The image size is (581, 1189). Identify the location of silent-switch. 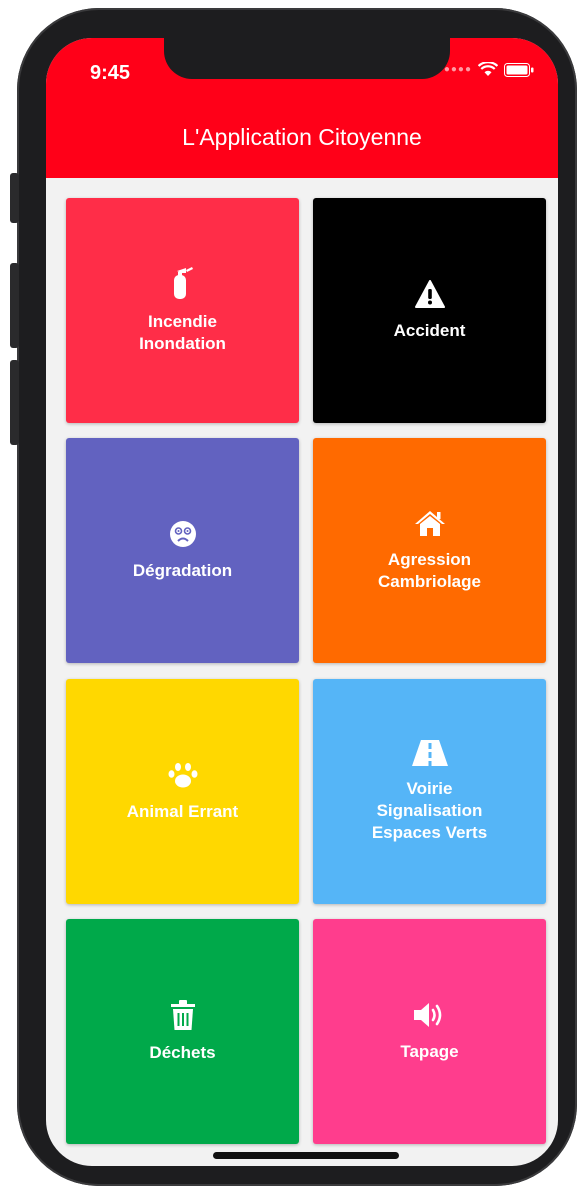
(14, 198).